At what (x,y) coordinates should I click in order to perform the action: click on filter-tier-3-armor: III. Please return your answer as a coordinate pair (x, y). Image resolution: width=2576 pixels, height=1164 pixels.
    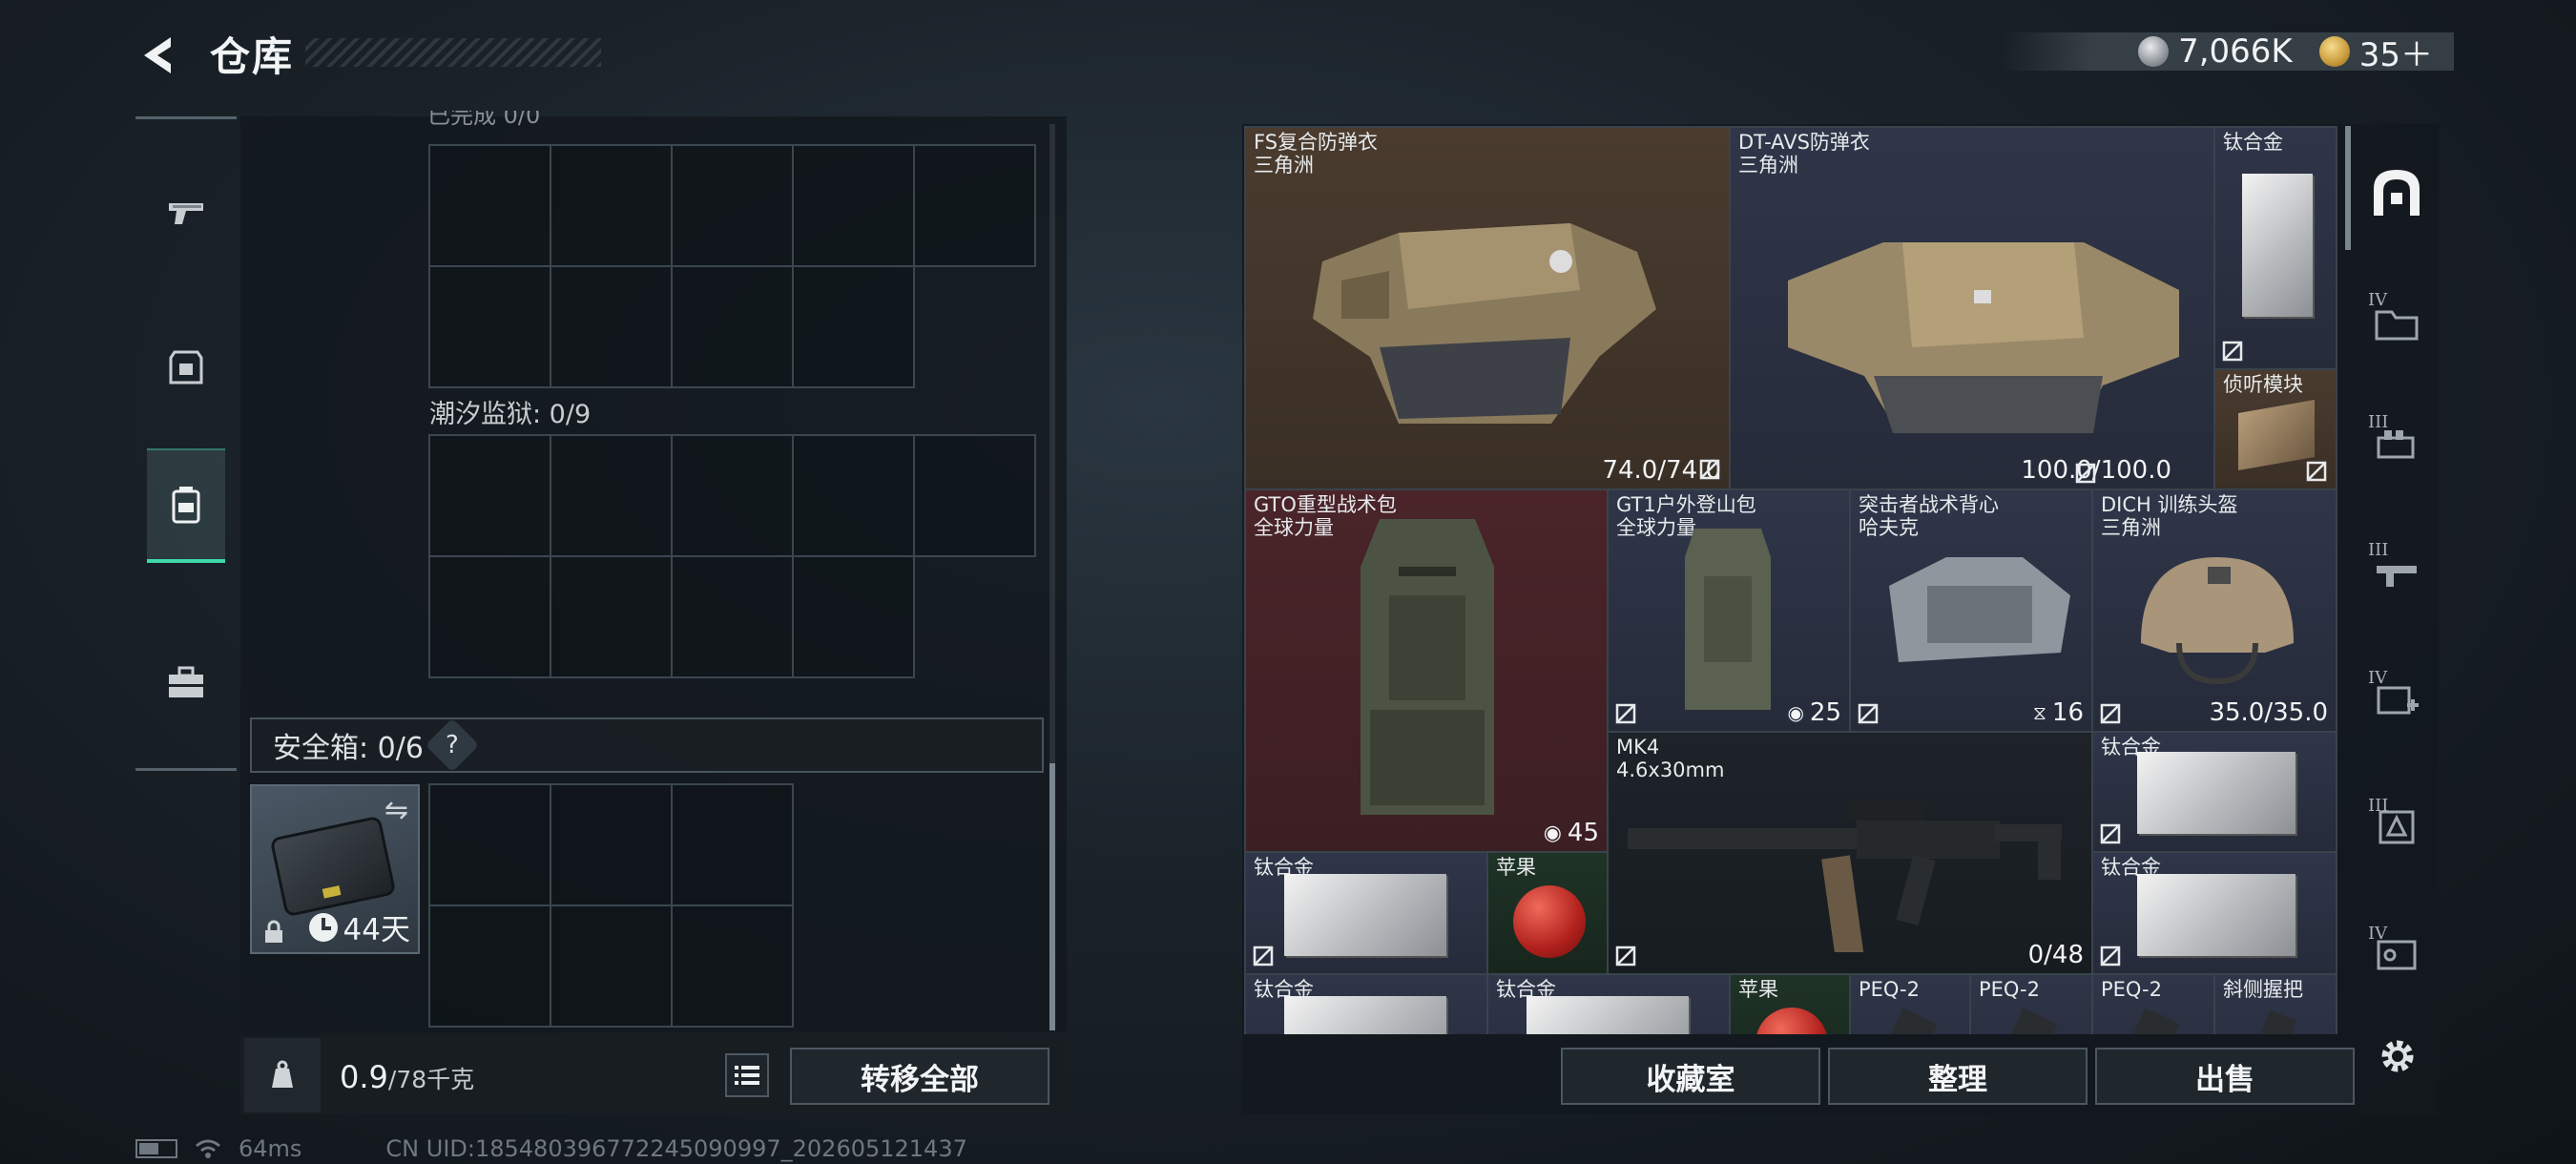
    Looking at the image, I should click on (2396, 826).